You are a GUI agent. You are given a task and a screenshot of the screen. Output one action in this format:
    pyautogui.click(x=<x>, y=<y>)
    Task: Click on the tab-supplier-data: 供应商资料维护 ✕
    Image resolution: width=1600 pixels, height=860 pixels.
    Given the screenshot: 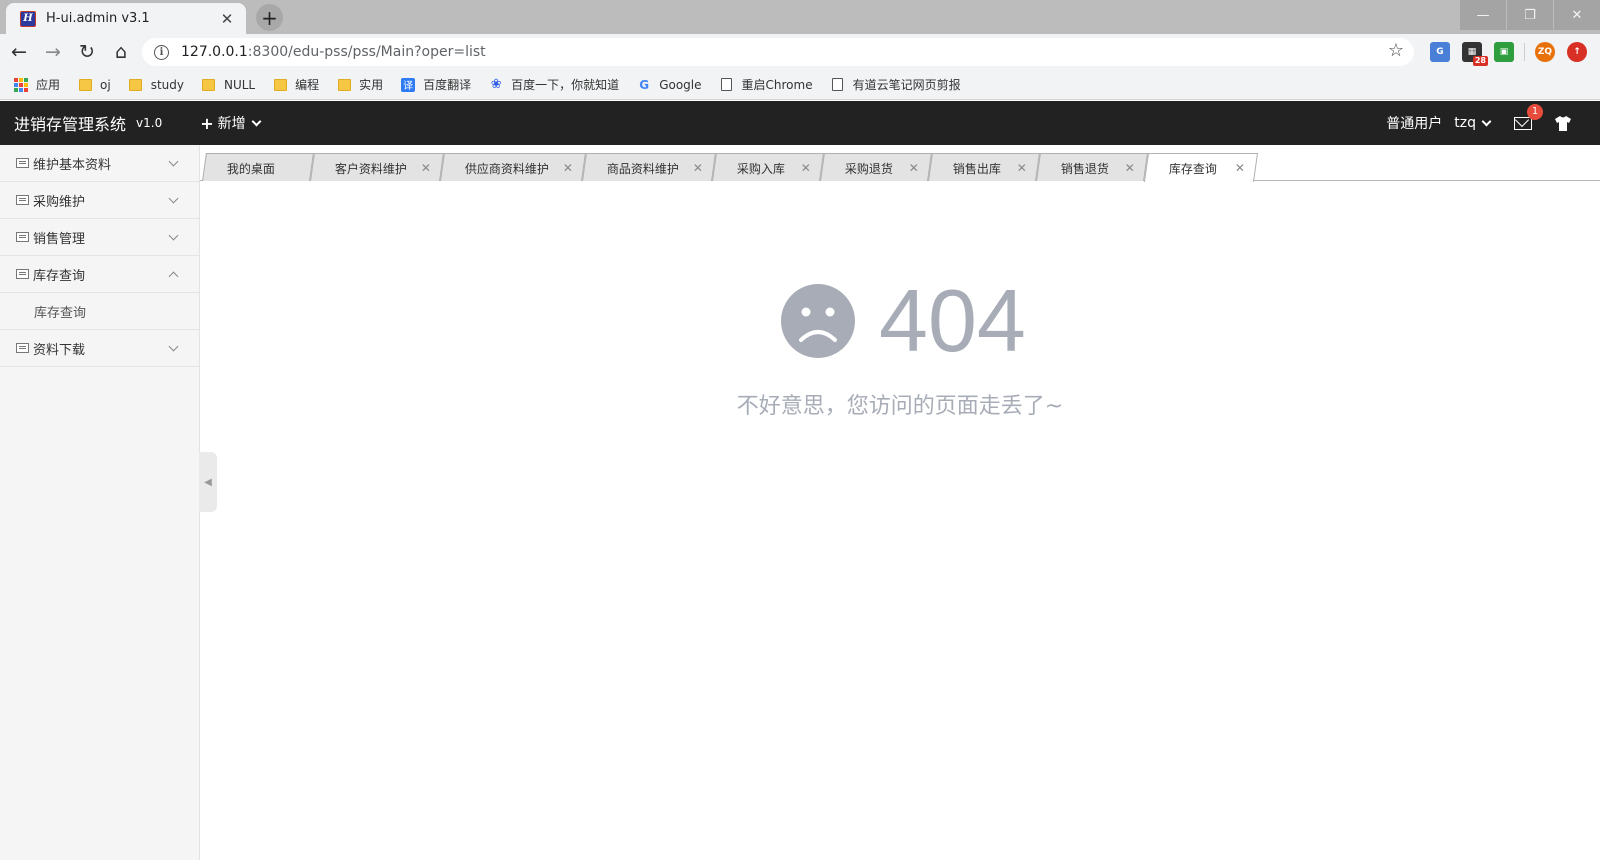 What is the action you would take?
    pyautogui.click(x=513, y=167)
    